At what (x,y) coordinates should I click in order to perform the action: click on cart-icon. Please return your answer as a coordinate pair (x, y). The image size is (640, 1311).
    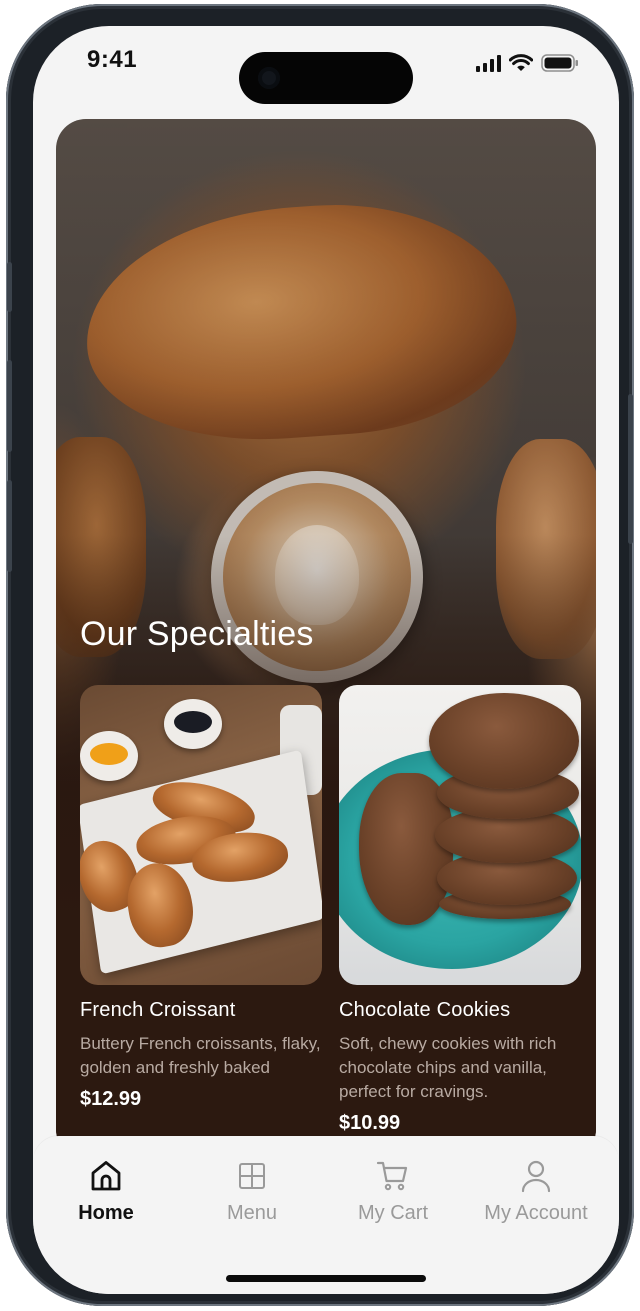
    Looking at the image, I should click on (393, 1176).